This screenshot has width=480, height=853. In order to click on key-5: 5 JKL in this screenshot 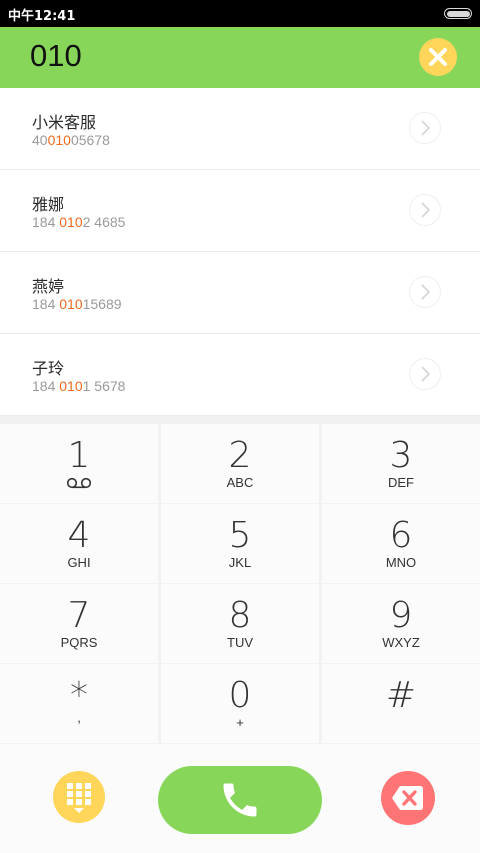, I will do `click(240, 543)`.